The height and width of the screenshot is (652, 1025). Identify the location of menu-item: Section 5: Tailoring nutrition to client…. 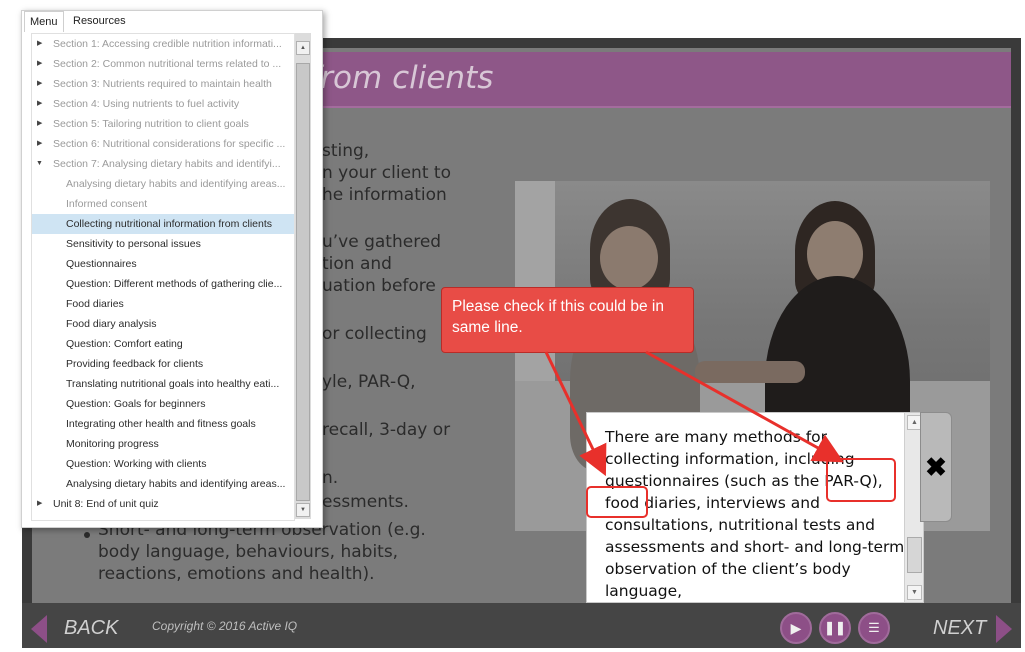
(172, 124).